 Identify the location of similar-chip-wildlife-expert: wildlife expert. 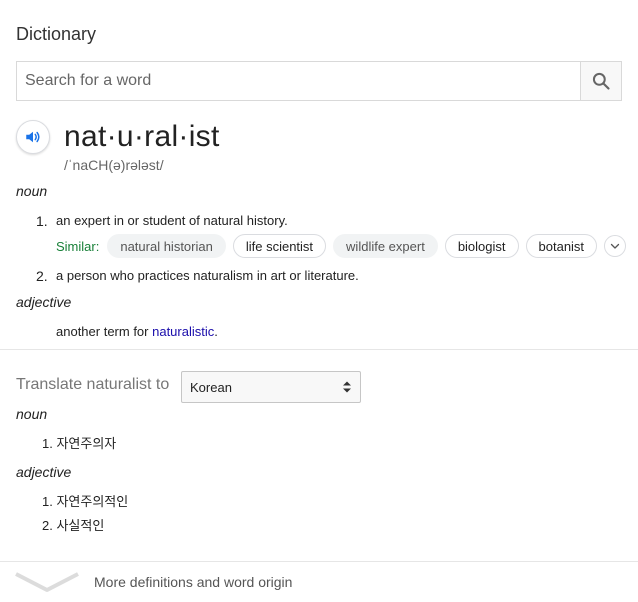
(385, 246).